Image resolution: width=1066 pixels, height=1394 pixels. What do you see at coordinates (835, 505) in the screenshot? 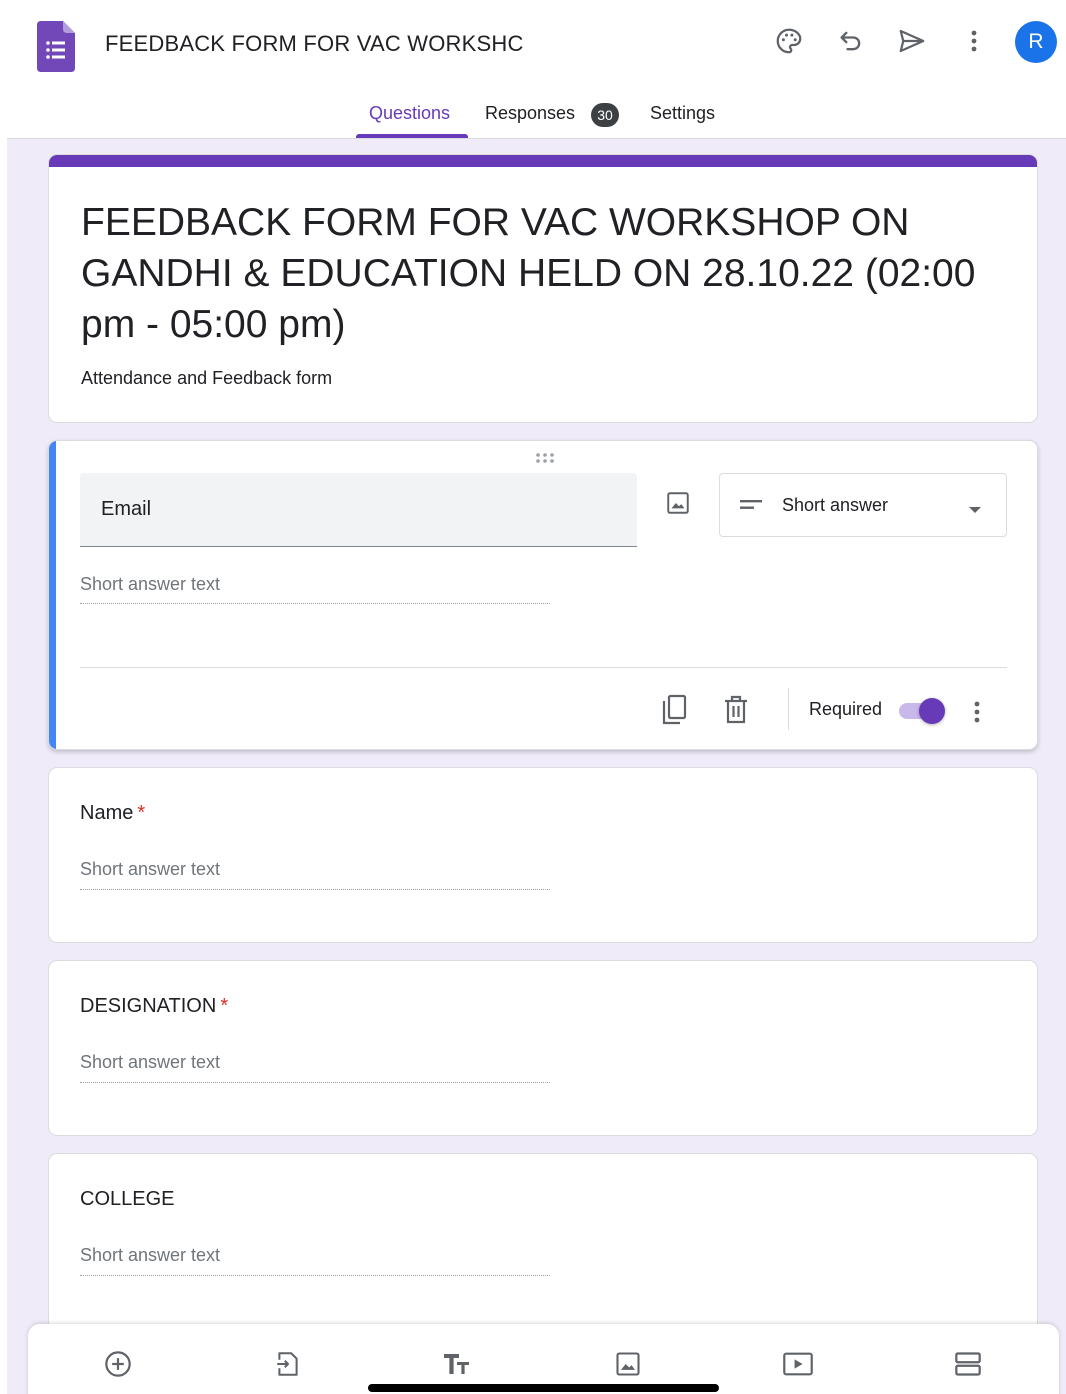
I see `question-type-label: Short answer` at bounding box center [835, 505].